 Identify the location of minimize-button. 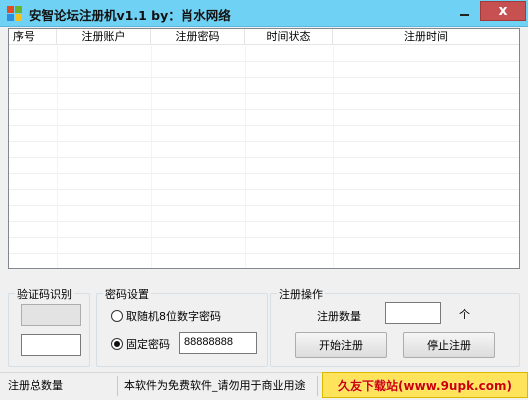
(464, 11).